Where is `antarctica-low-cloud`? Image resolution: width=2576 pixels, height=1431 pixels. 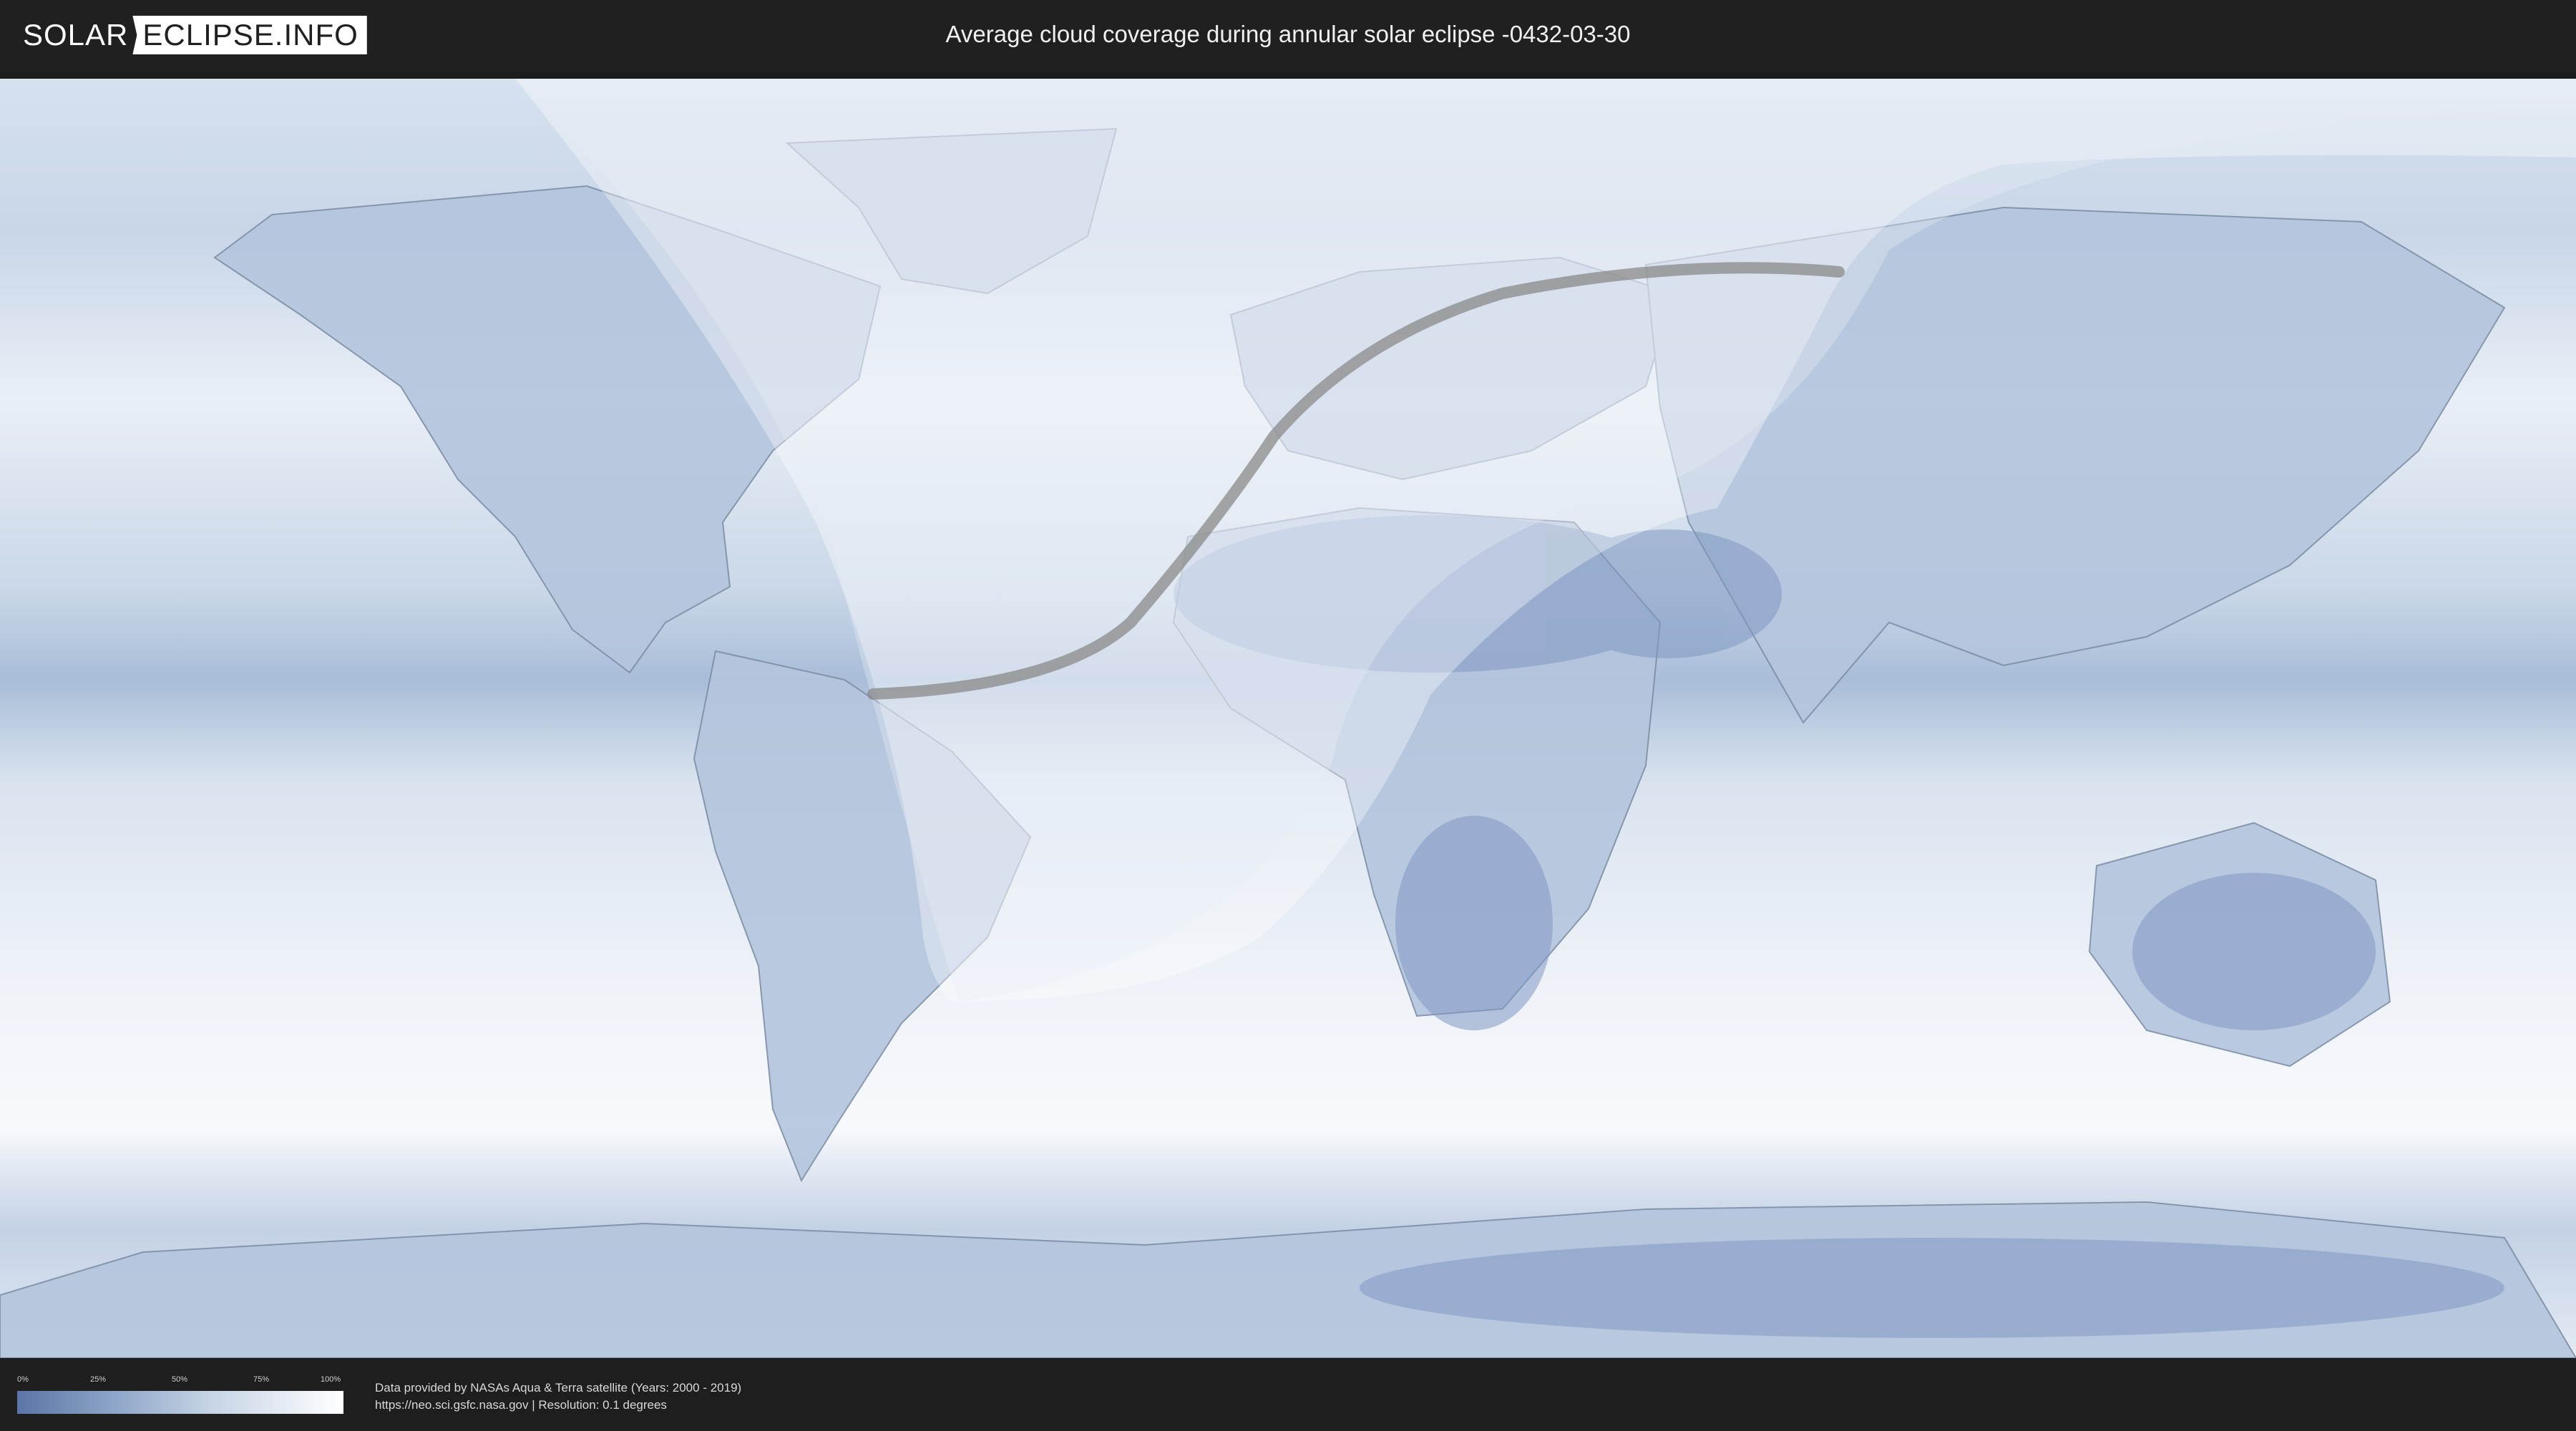
antarctica-low-cloud is located at coordinates (1932, 1288).